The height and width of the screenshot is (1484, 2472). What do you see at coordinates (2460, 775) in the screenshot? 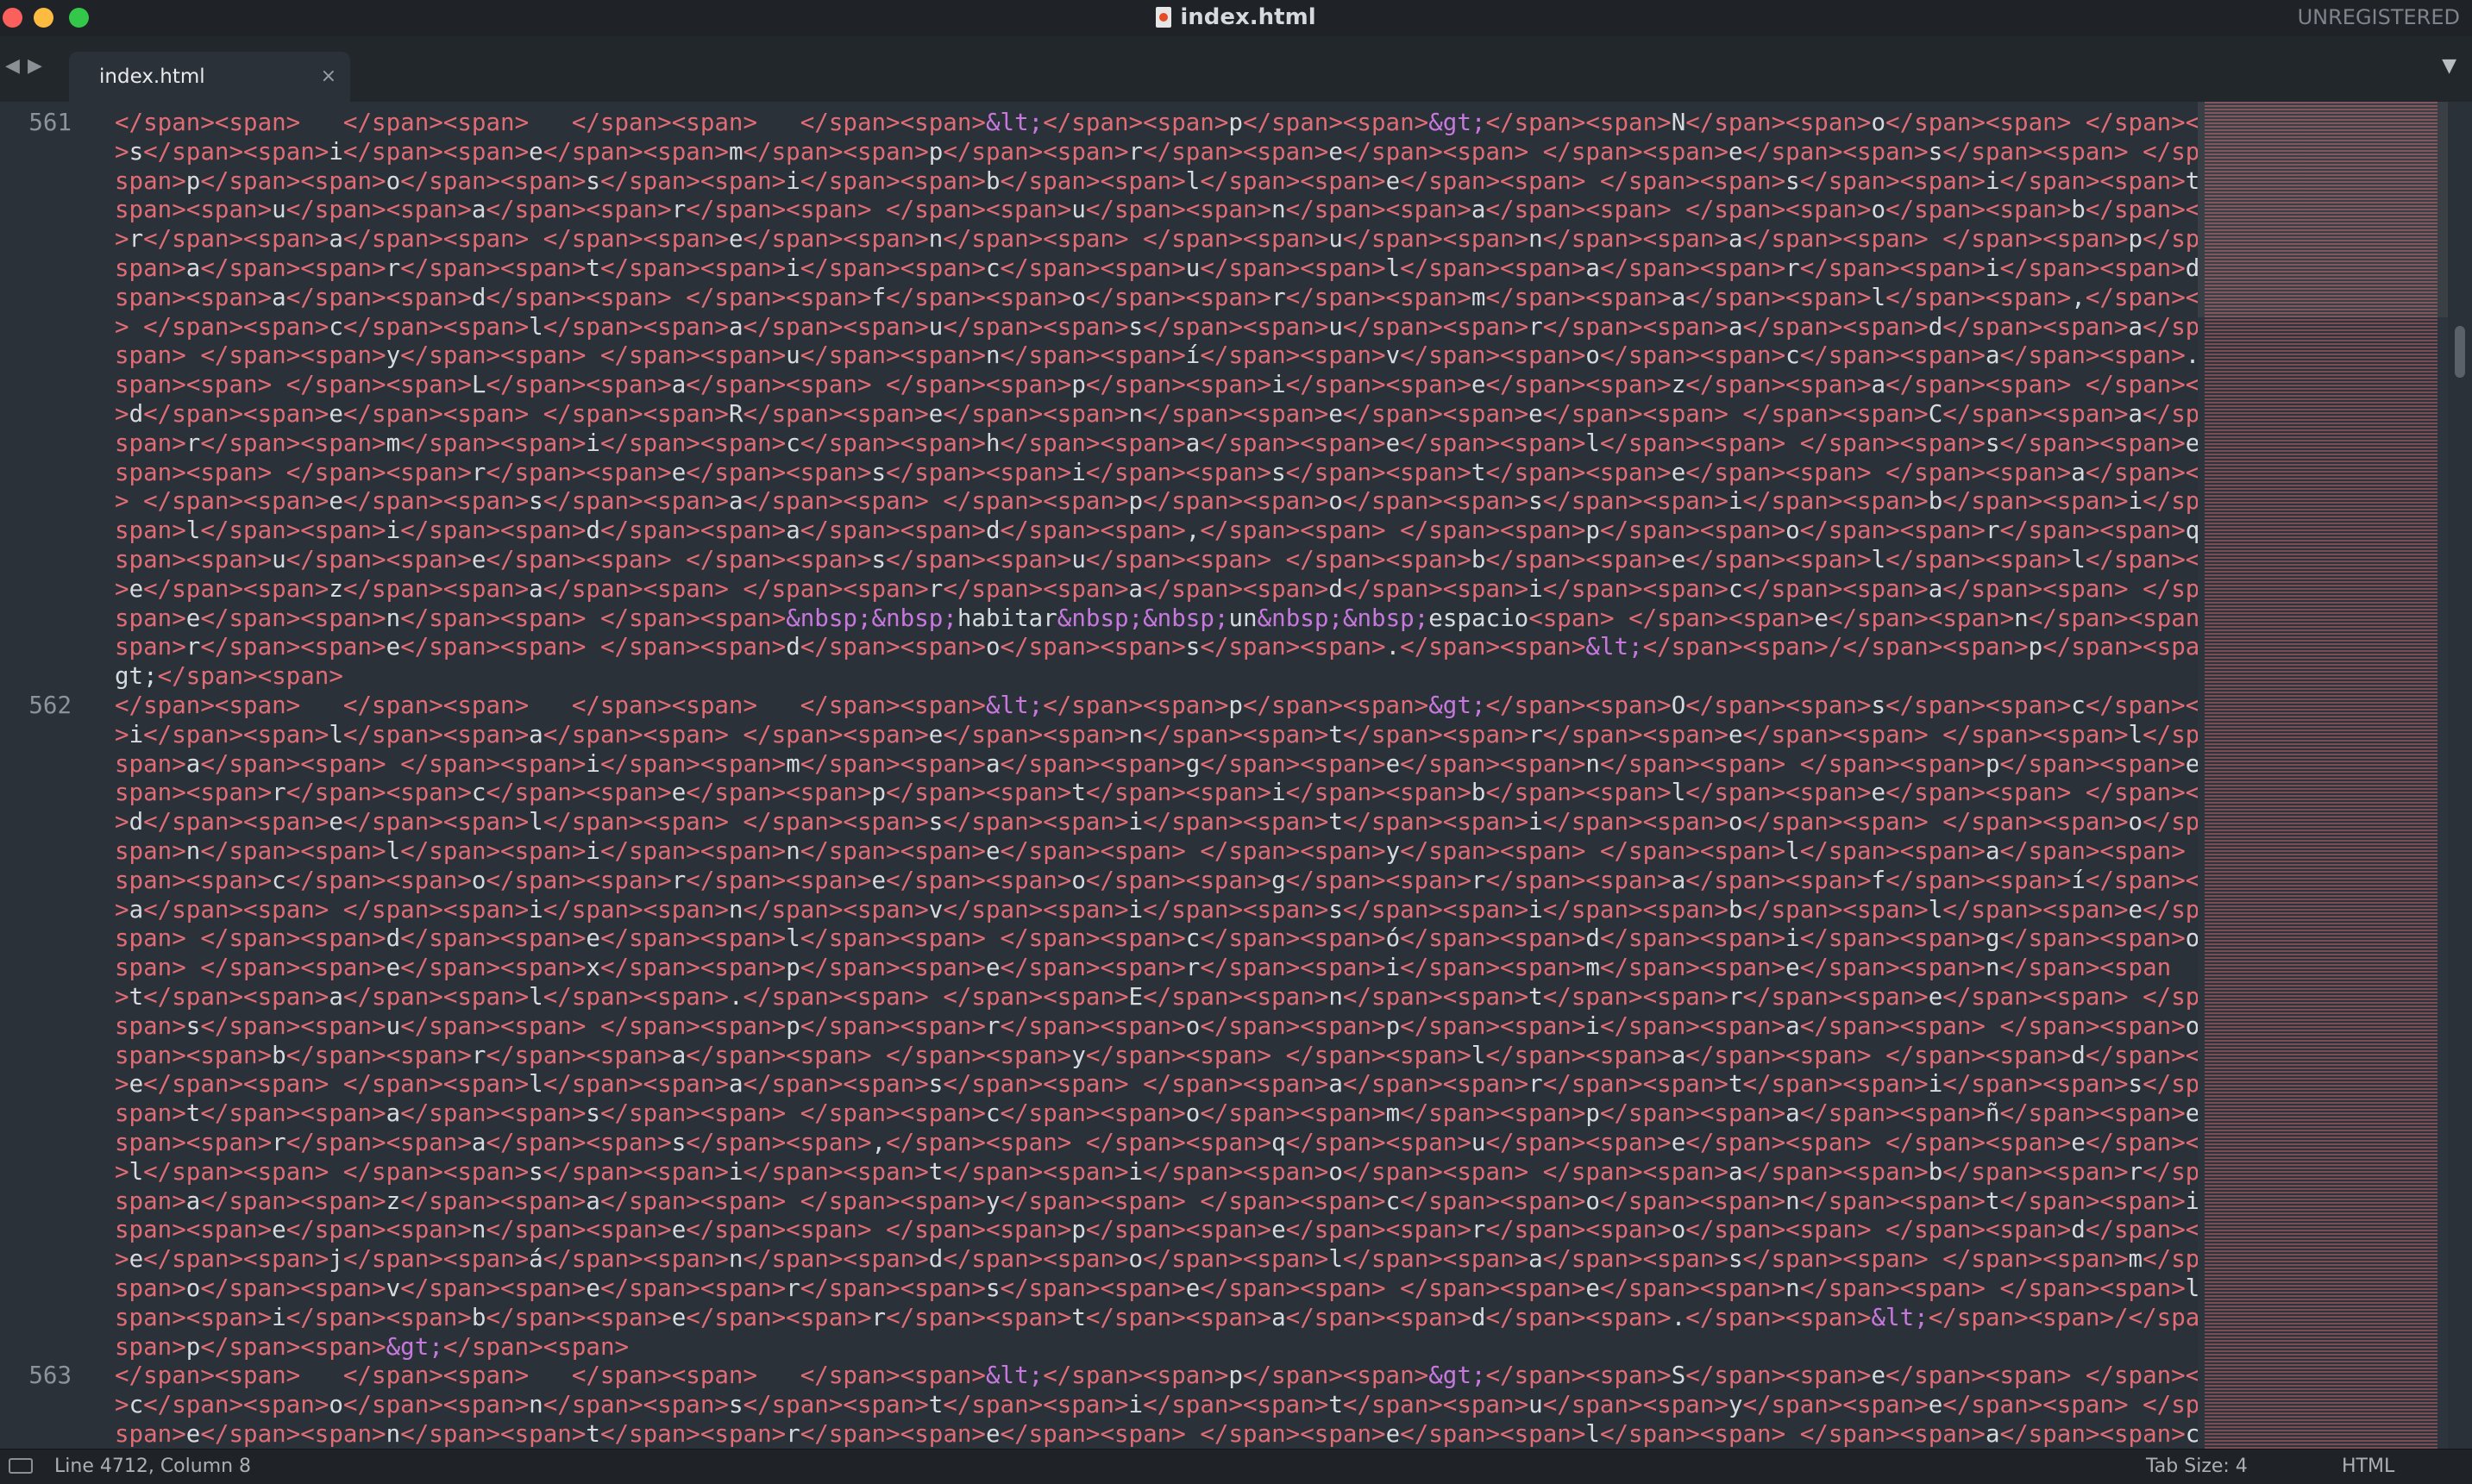
I see `vertical-scrollbar` at bounding box center [2460, 775].